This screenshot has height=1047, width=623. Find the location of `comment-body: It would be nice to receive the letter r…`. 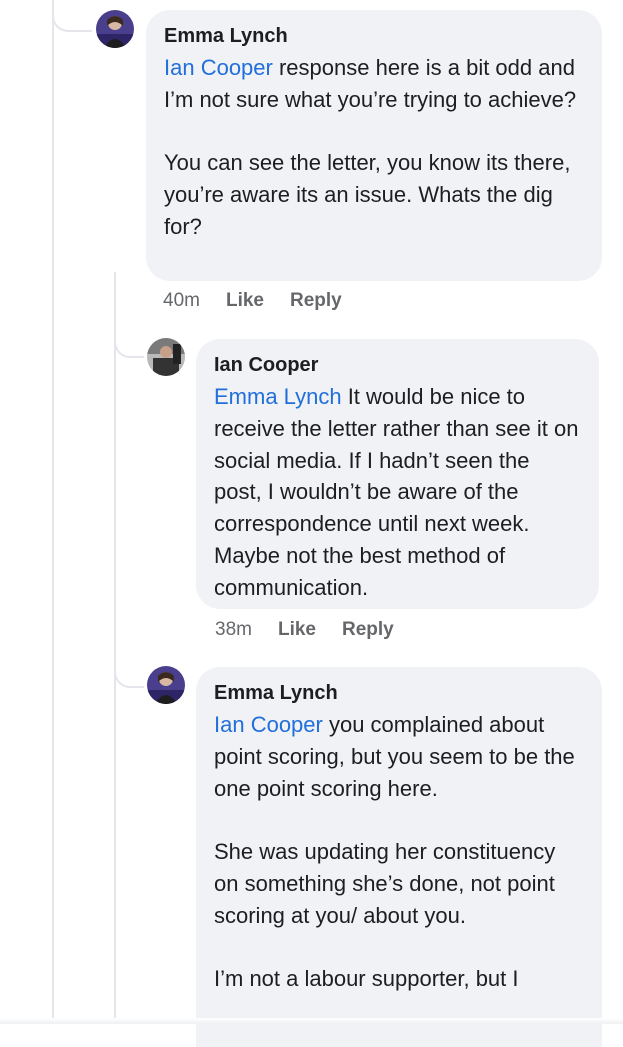

comment-body: It would be nice to receive the letter r… is located at coordinates (399, 492).